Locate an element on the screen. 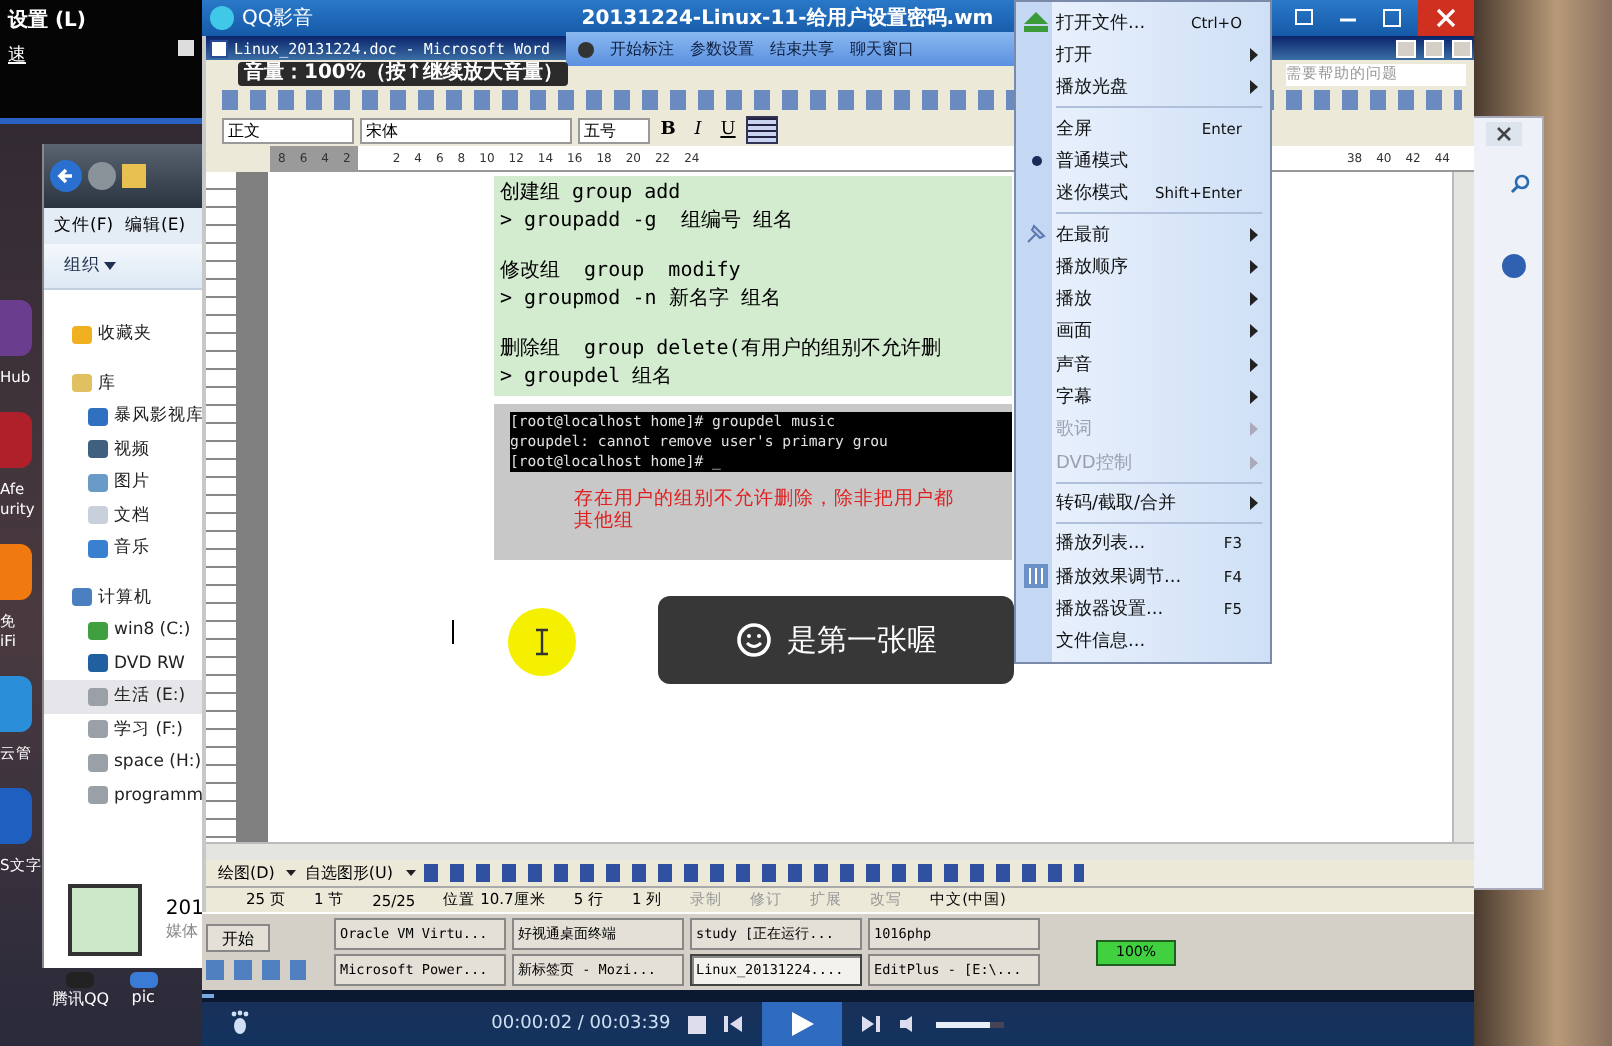  document-text: 删除组 group delete(有用户的组别不允许删 is located at coordinates (721, 350).